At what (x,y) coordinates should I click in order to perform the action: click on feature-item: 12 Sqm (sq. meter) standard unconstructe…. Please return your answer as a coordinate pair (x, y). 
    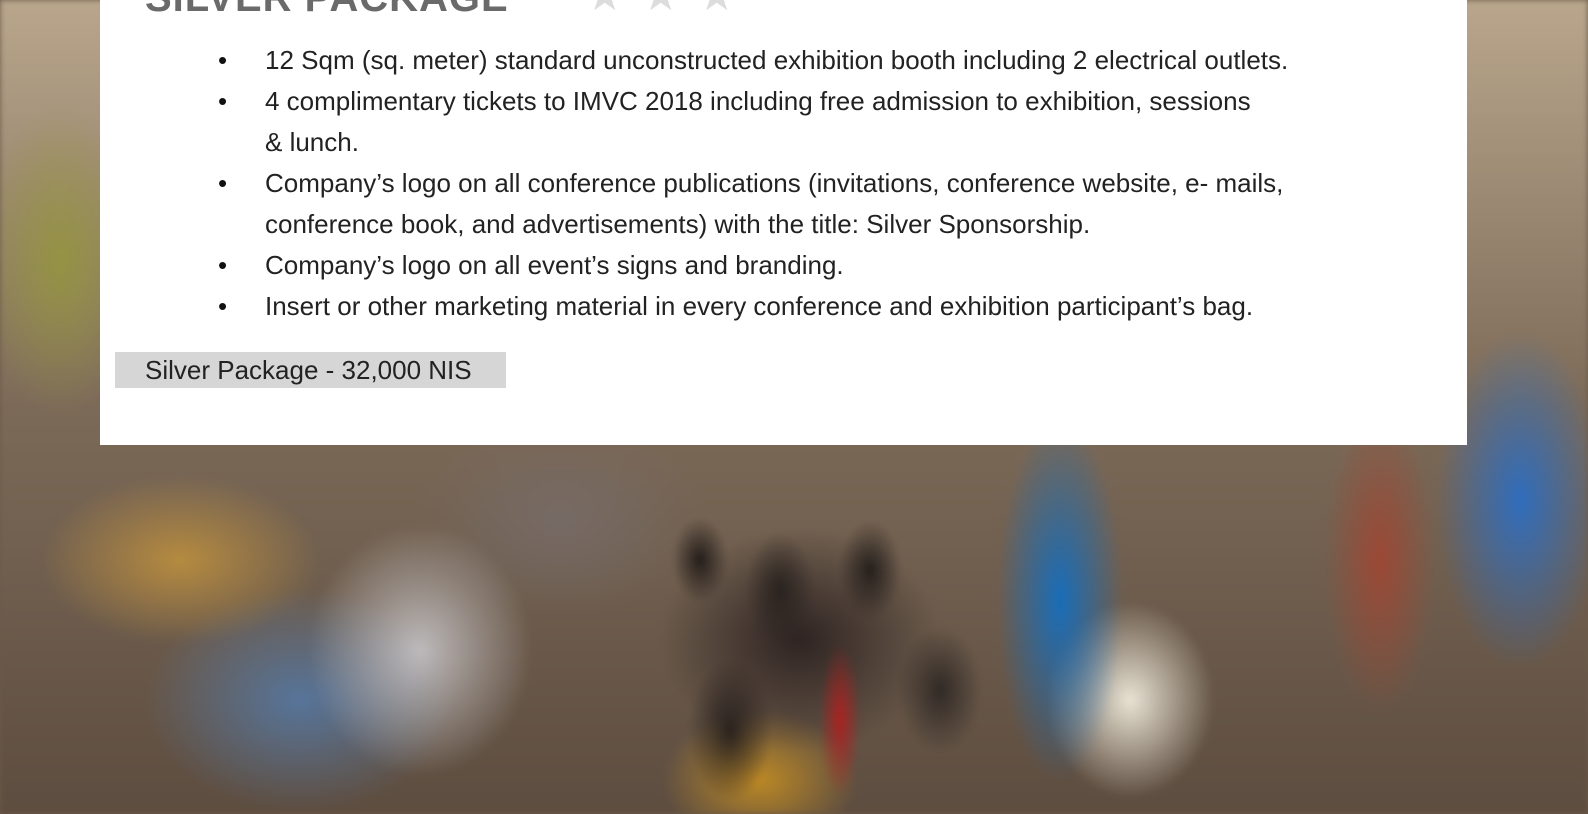
    Looking at the image, I should click on (815, 60).